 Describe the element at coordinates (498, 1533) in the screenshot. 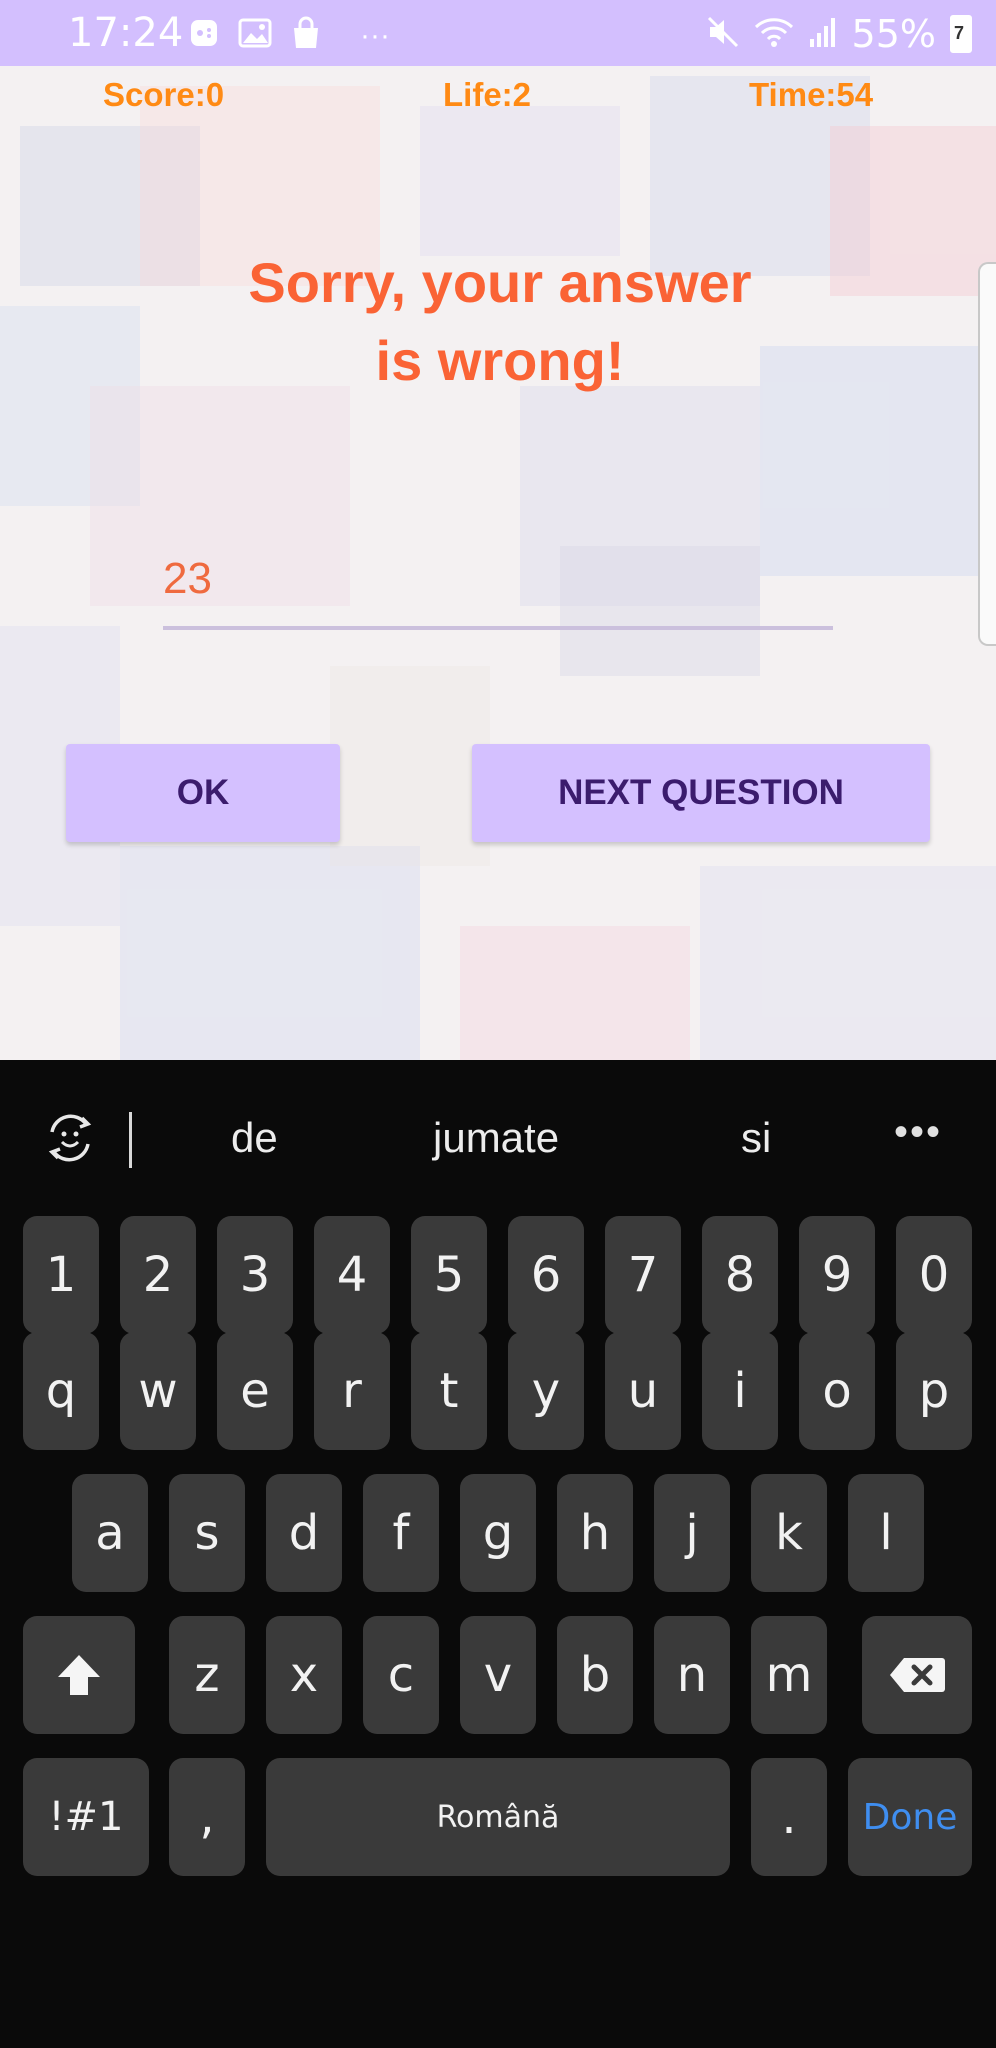

I see `key-g: g` at that location.